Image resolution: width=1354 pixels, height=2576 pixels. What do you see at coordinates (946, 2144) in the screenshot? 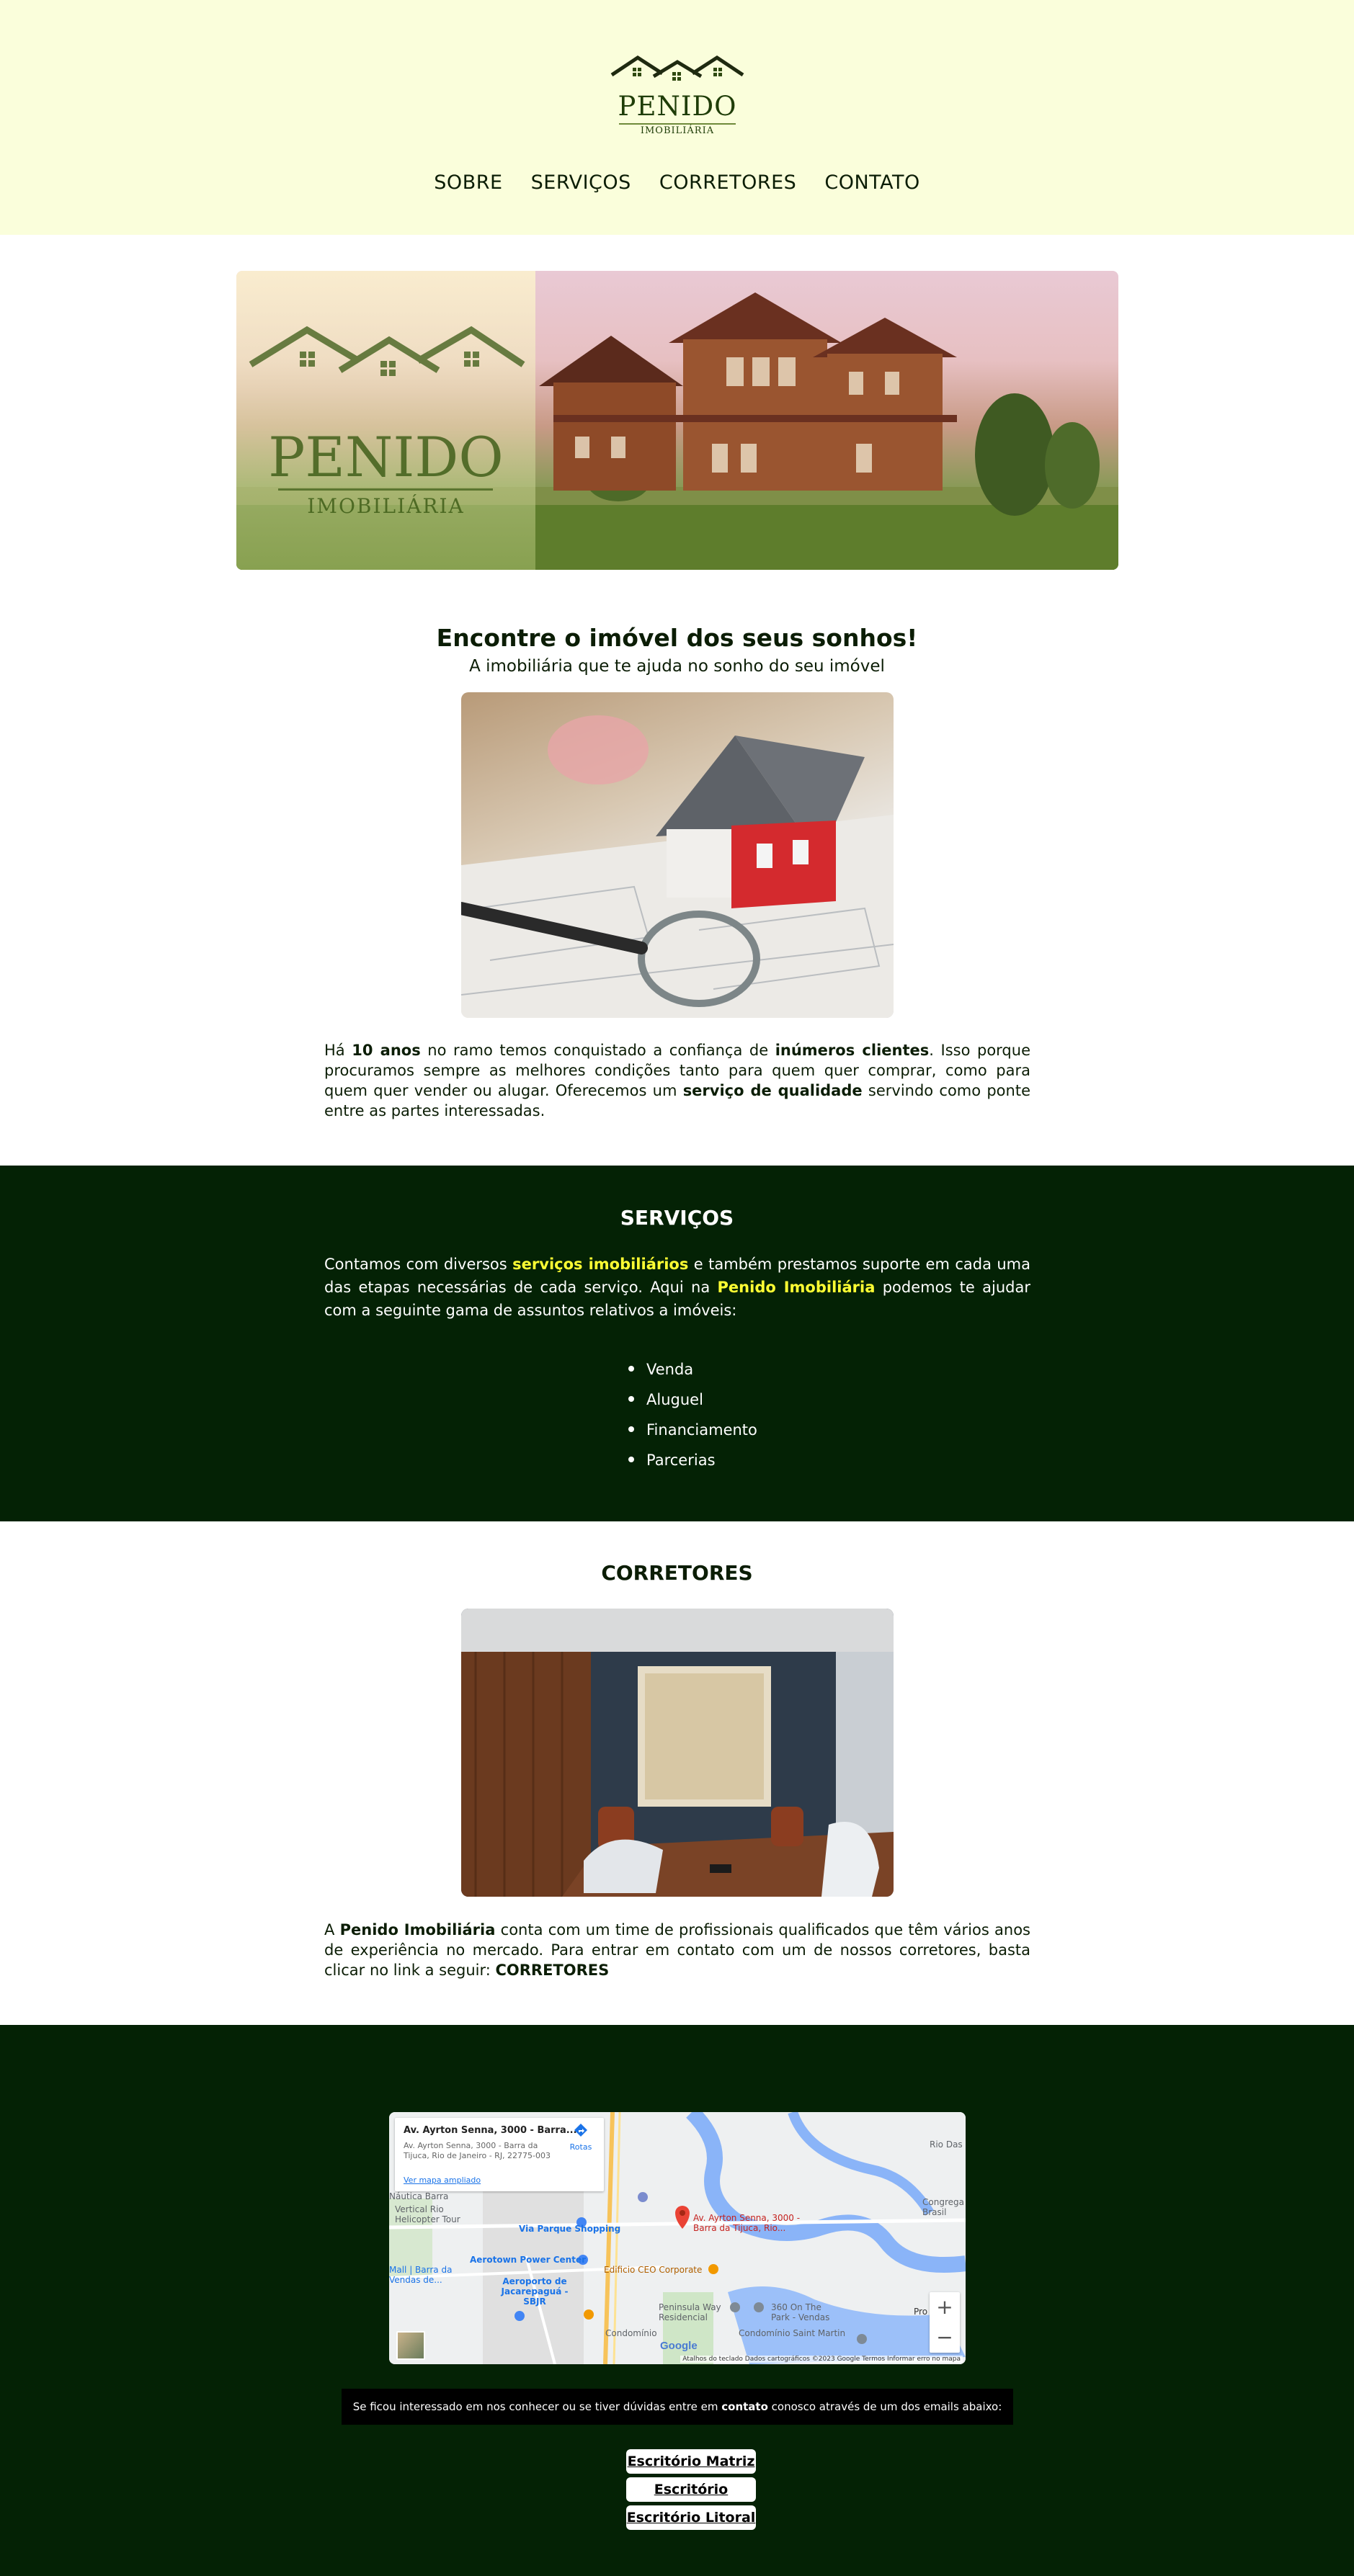
I see `map-label-rio-das: Rio Das` at bounding box center [946, 2144].